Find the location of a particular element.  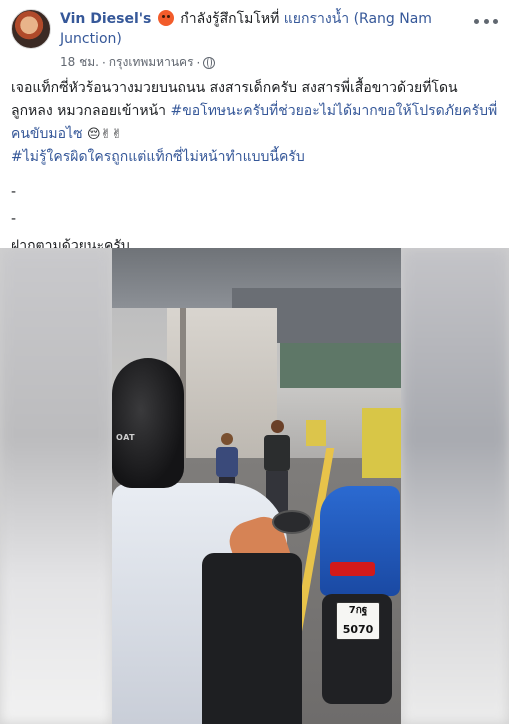

emoji-group: 😔✌✌ is located at coordinates (105, 134).